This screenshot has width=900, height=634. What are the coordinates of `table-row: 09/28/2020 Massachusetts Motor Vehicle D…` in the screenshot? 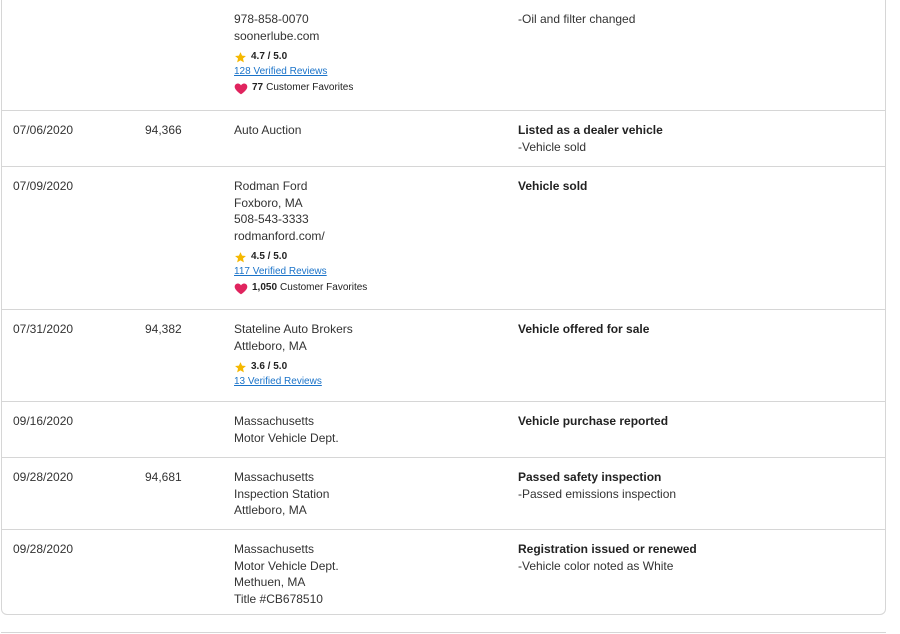 It's located at (443, 572).